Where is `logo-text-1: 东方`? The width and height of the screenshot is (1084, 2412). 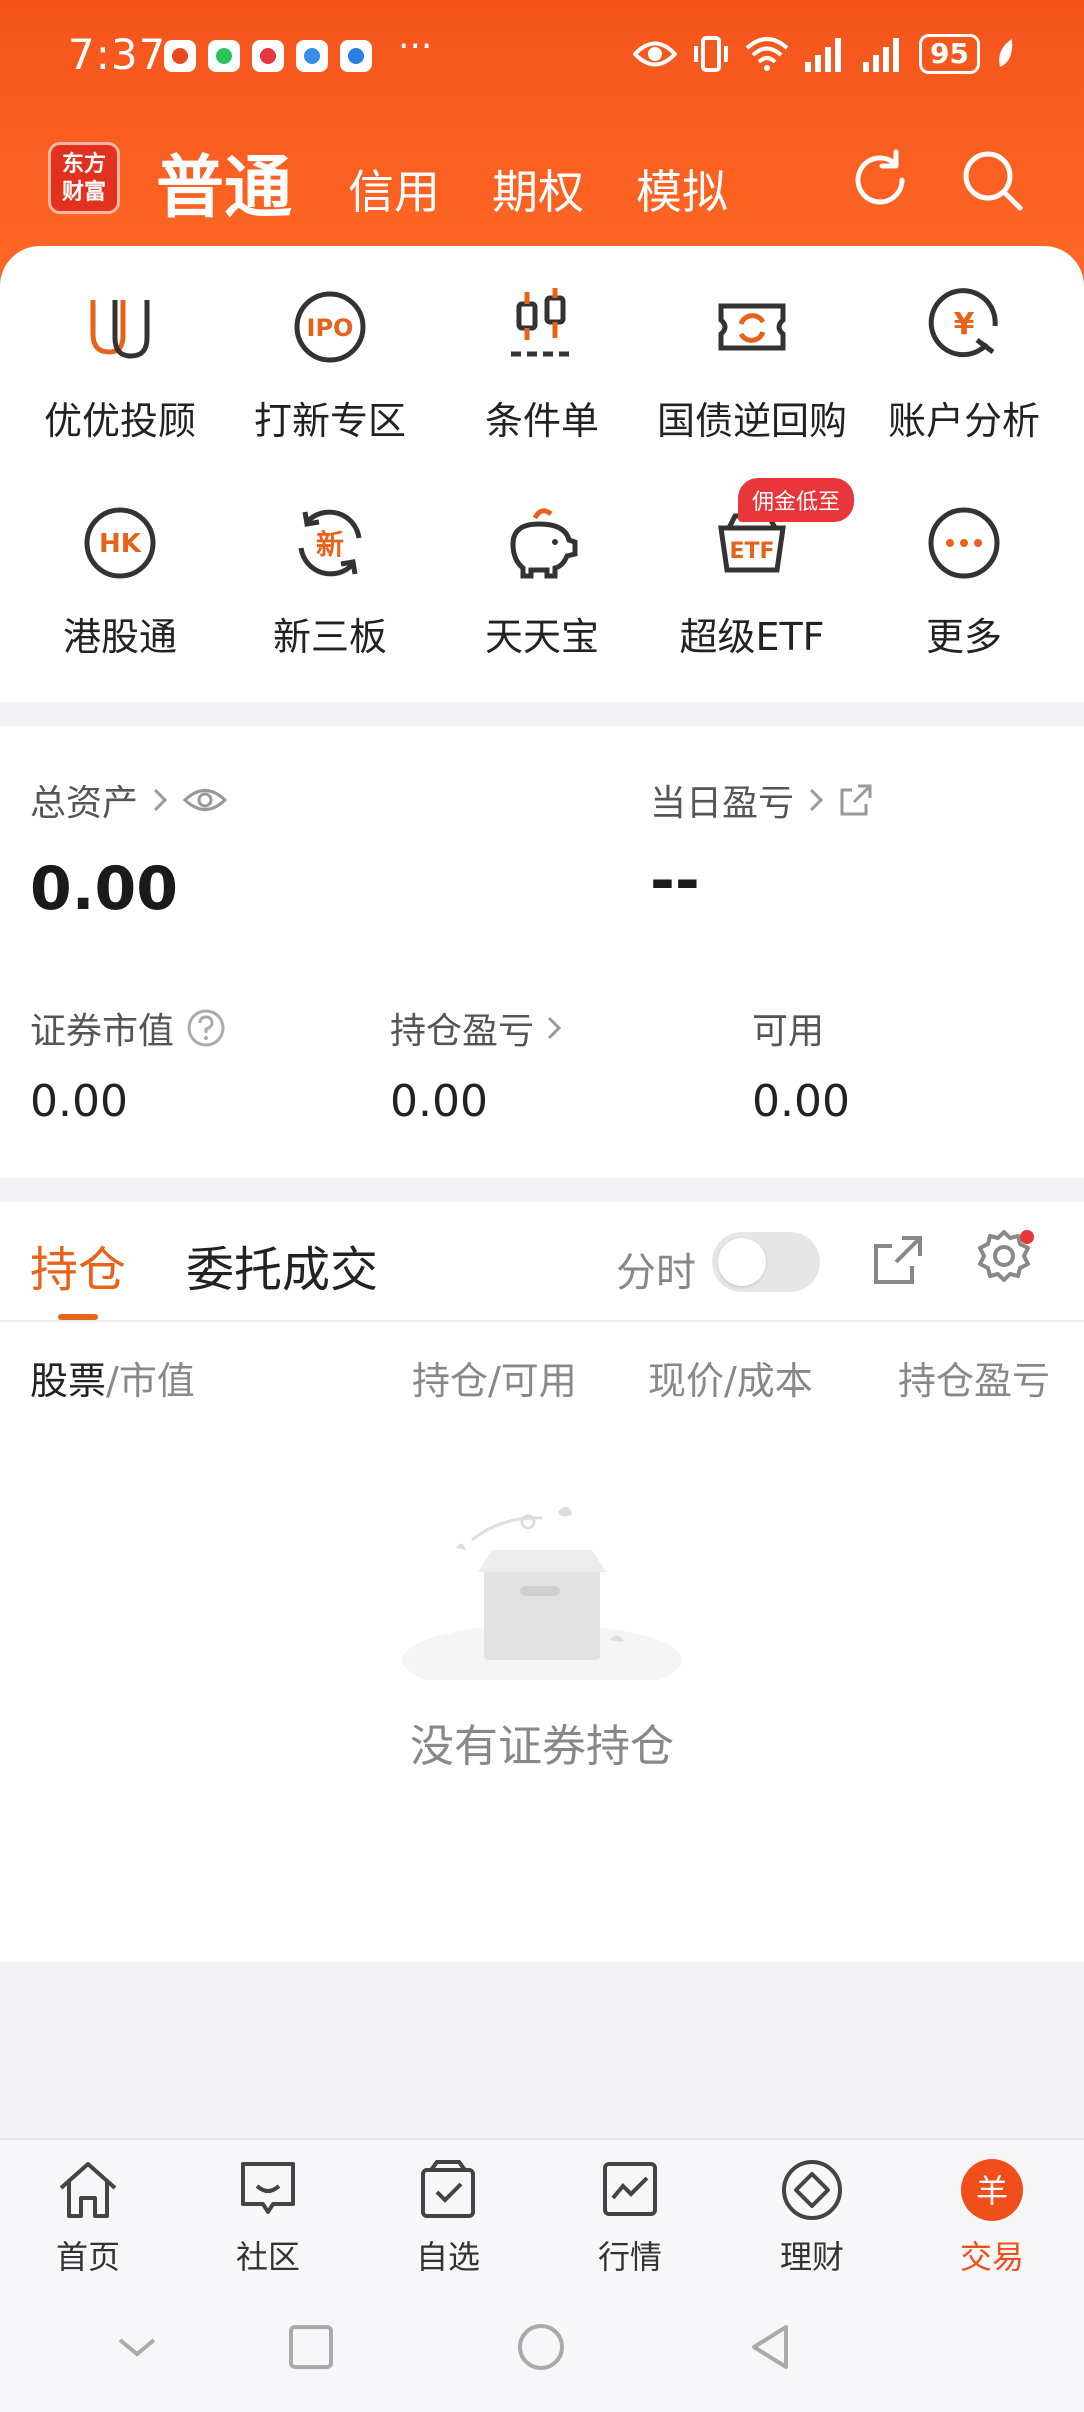 logo-text-1: 东方 is located at coordinates (83, 164).